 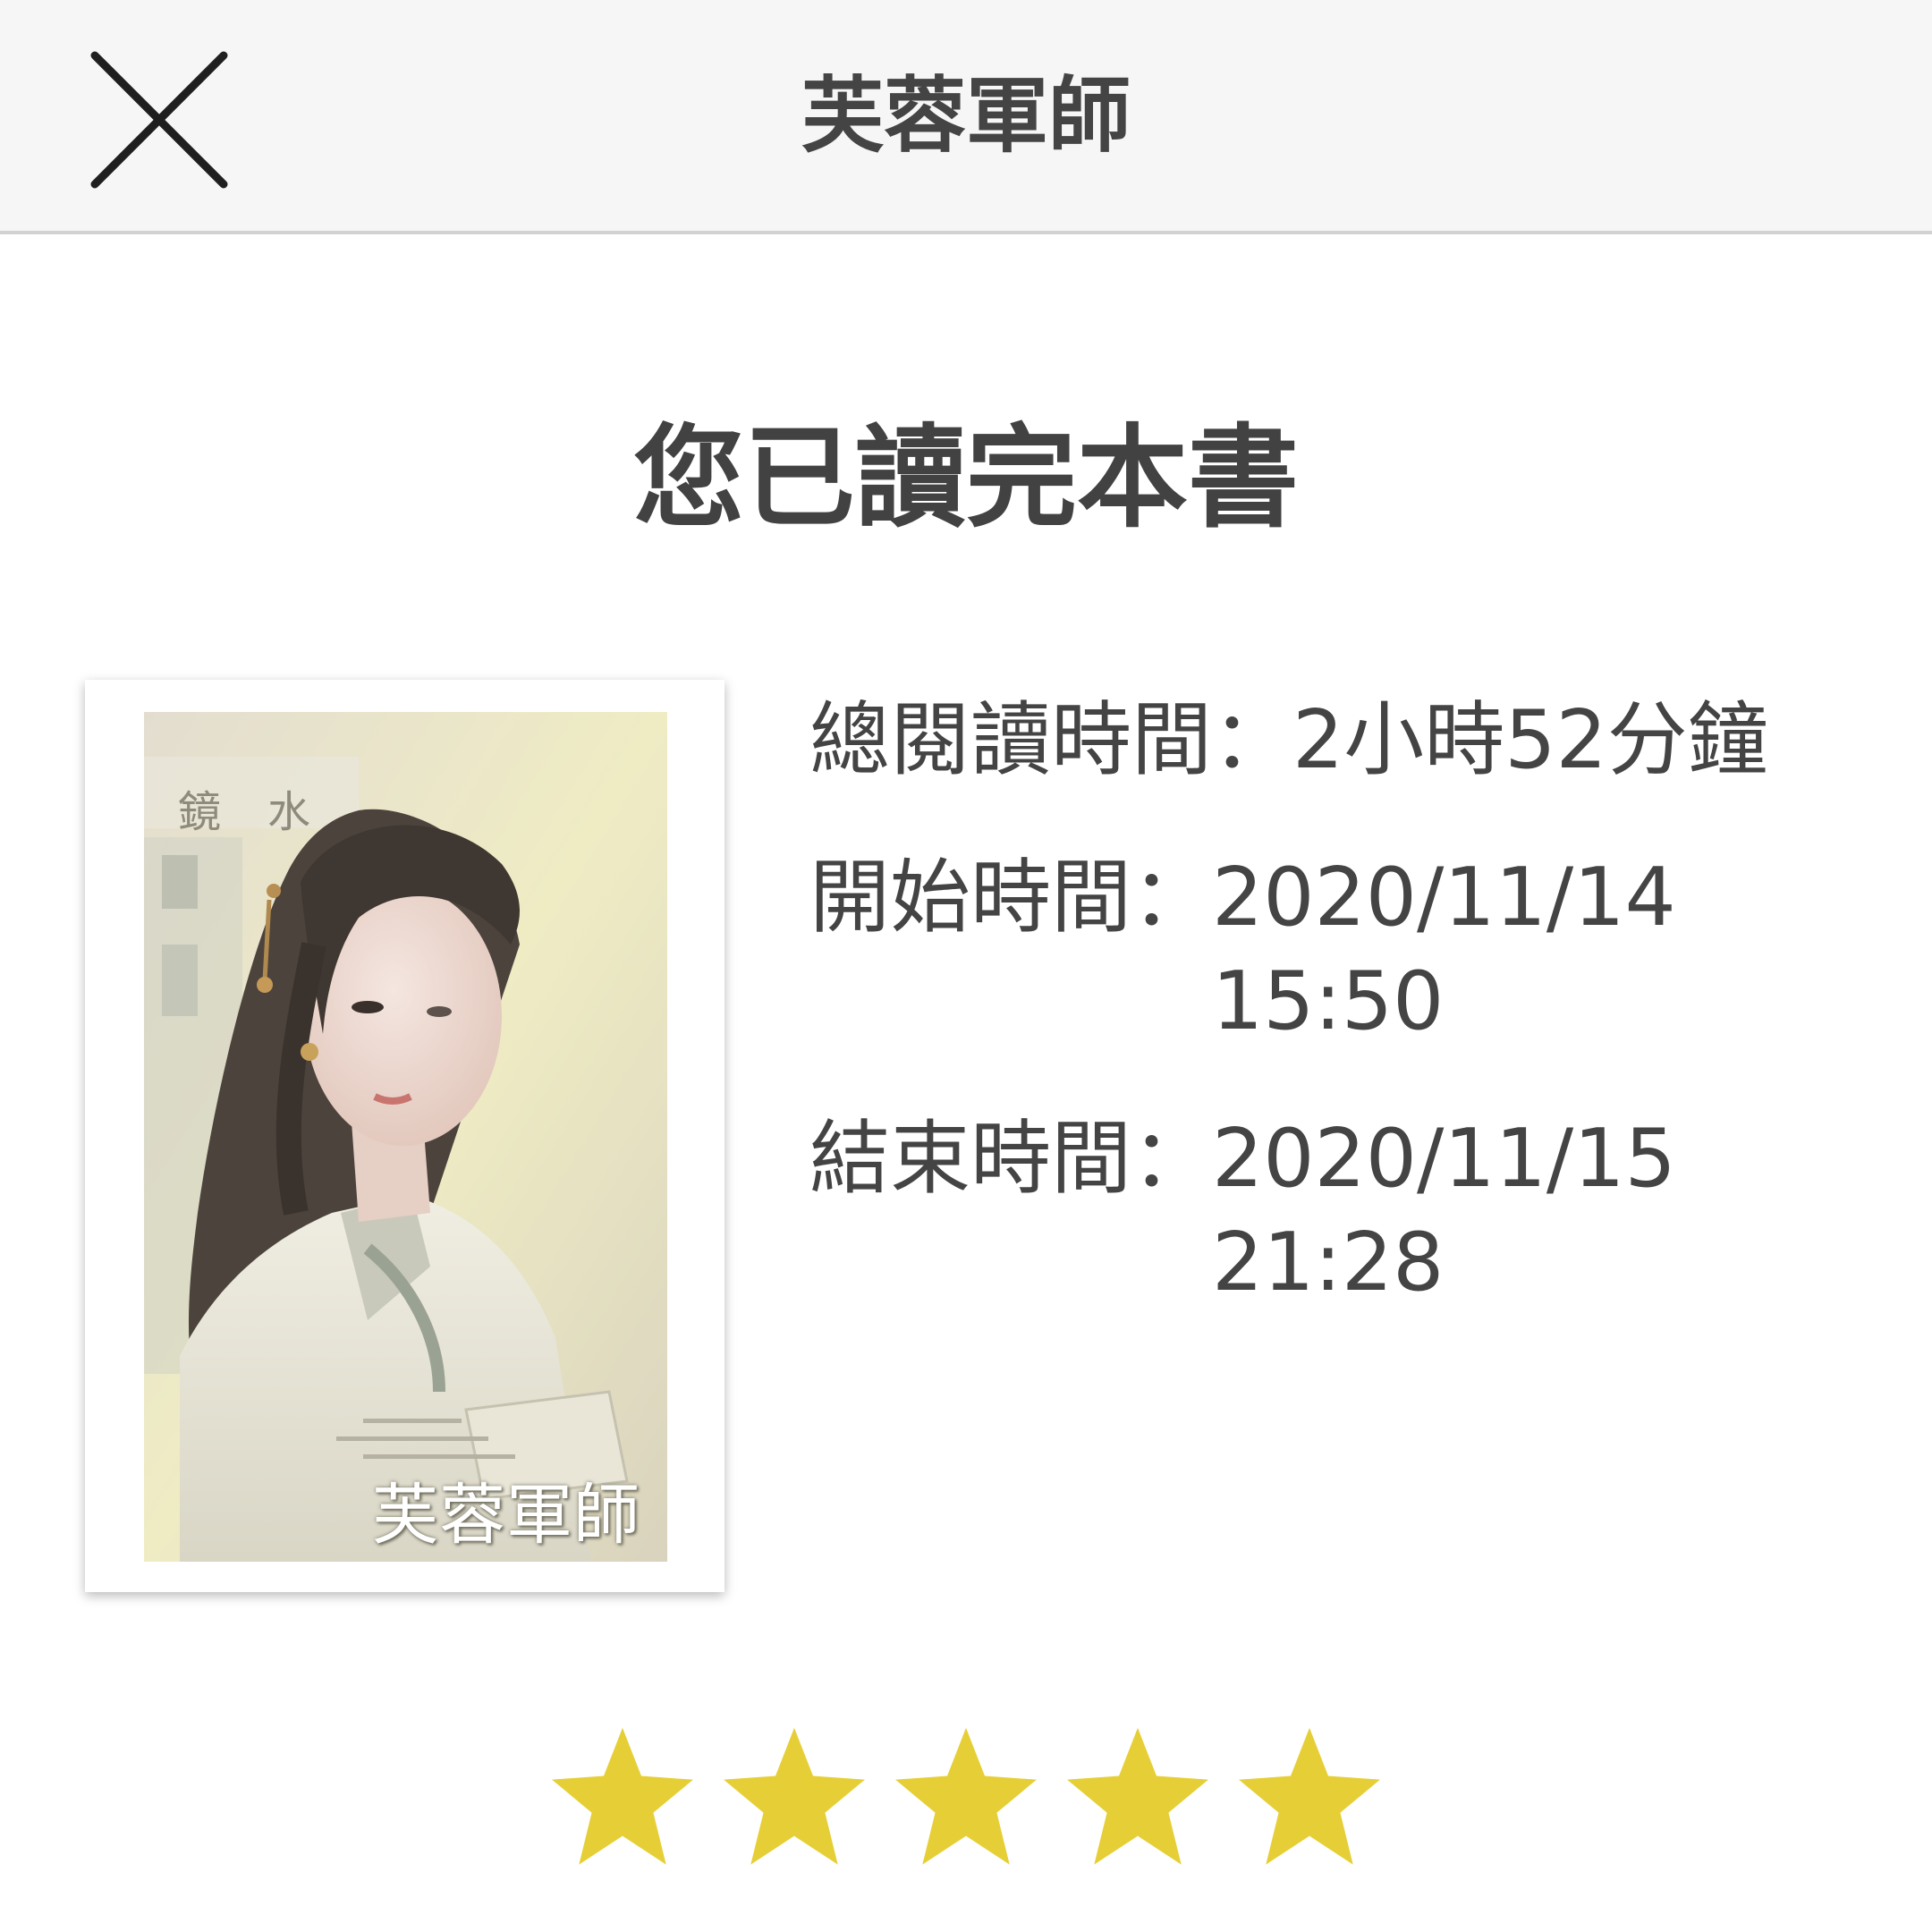 I want to click on top-bar: 芙蓉軍師, so click(x=966, y=117).